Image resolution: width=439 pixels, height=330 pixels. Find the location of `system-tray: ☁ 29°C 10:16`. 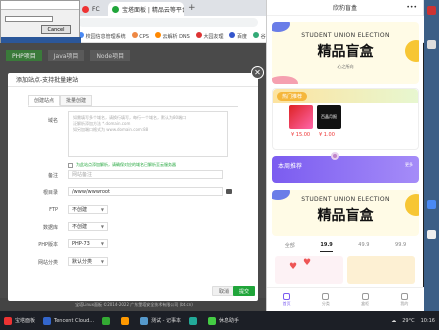

system-tray: ☁ 29°C 10:16 is located at coordinates (413, 320).